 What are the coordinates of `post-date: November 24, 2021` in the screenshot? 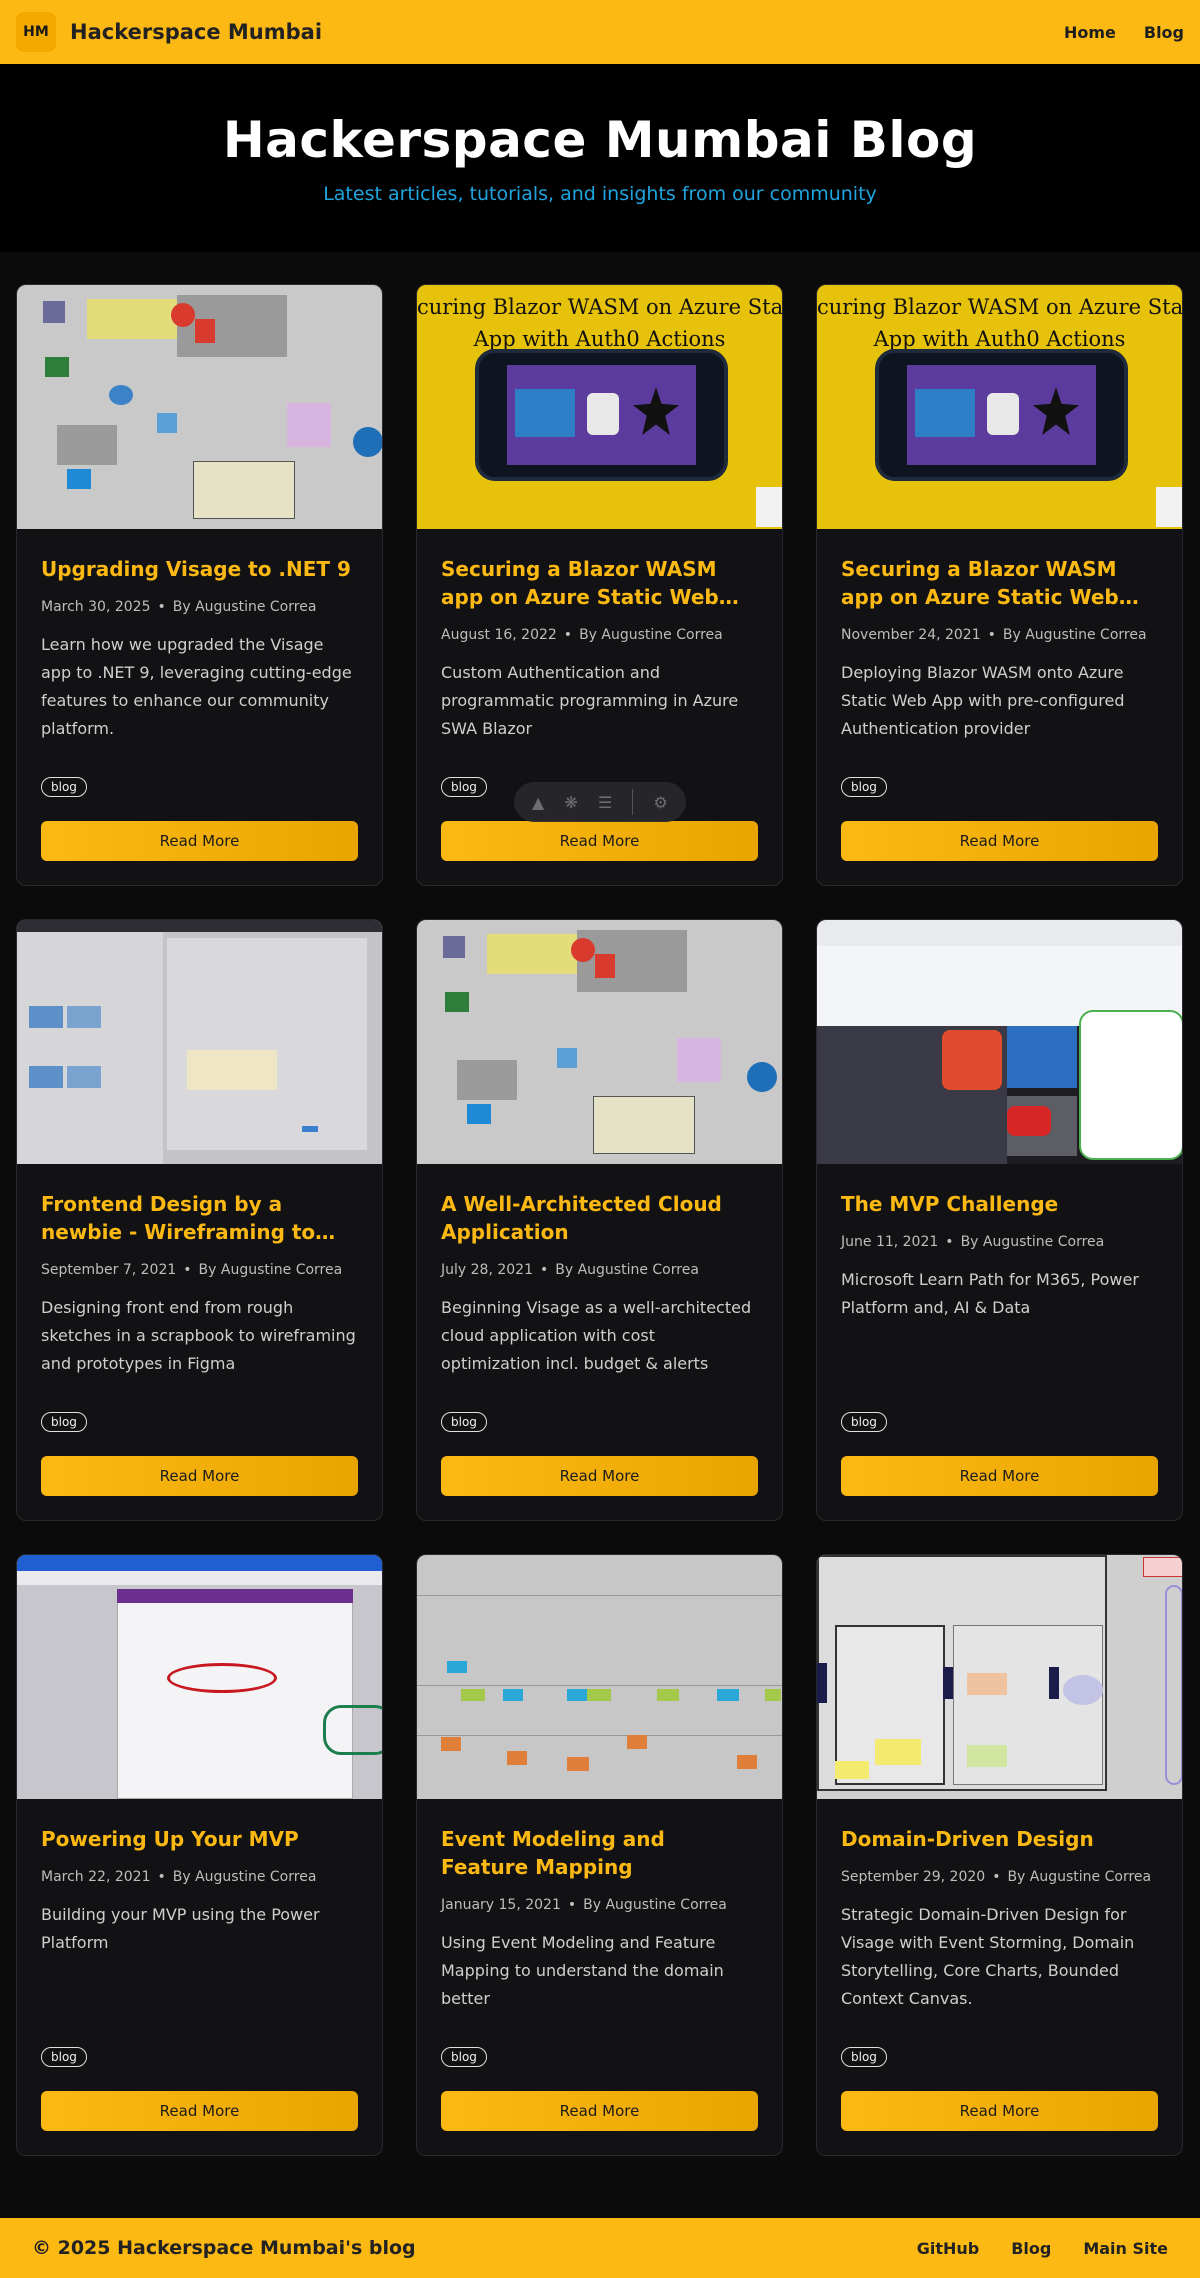 It's located at (911, 635).